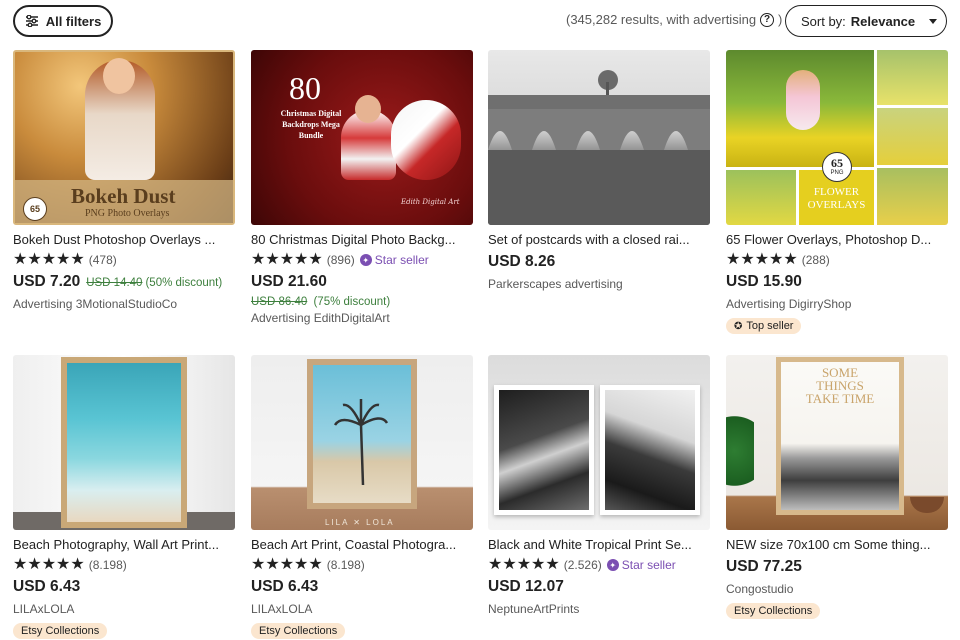 Image resolution: width=960 pixels, height=640 pixels. I want to click on help-icon: ?, so click(767, 19).